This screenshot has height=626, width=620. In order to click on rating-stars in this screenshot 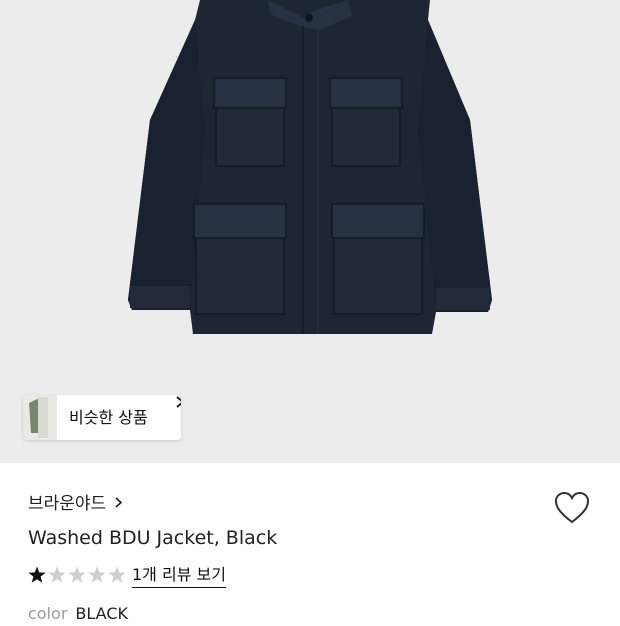, I will do `click(77, 574)`.